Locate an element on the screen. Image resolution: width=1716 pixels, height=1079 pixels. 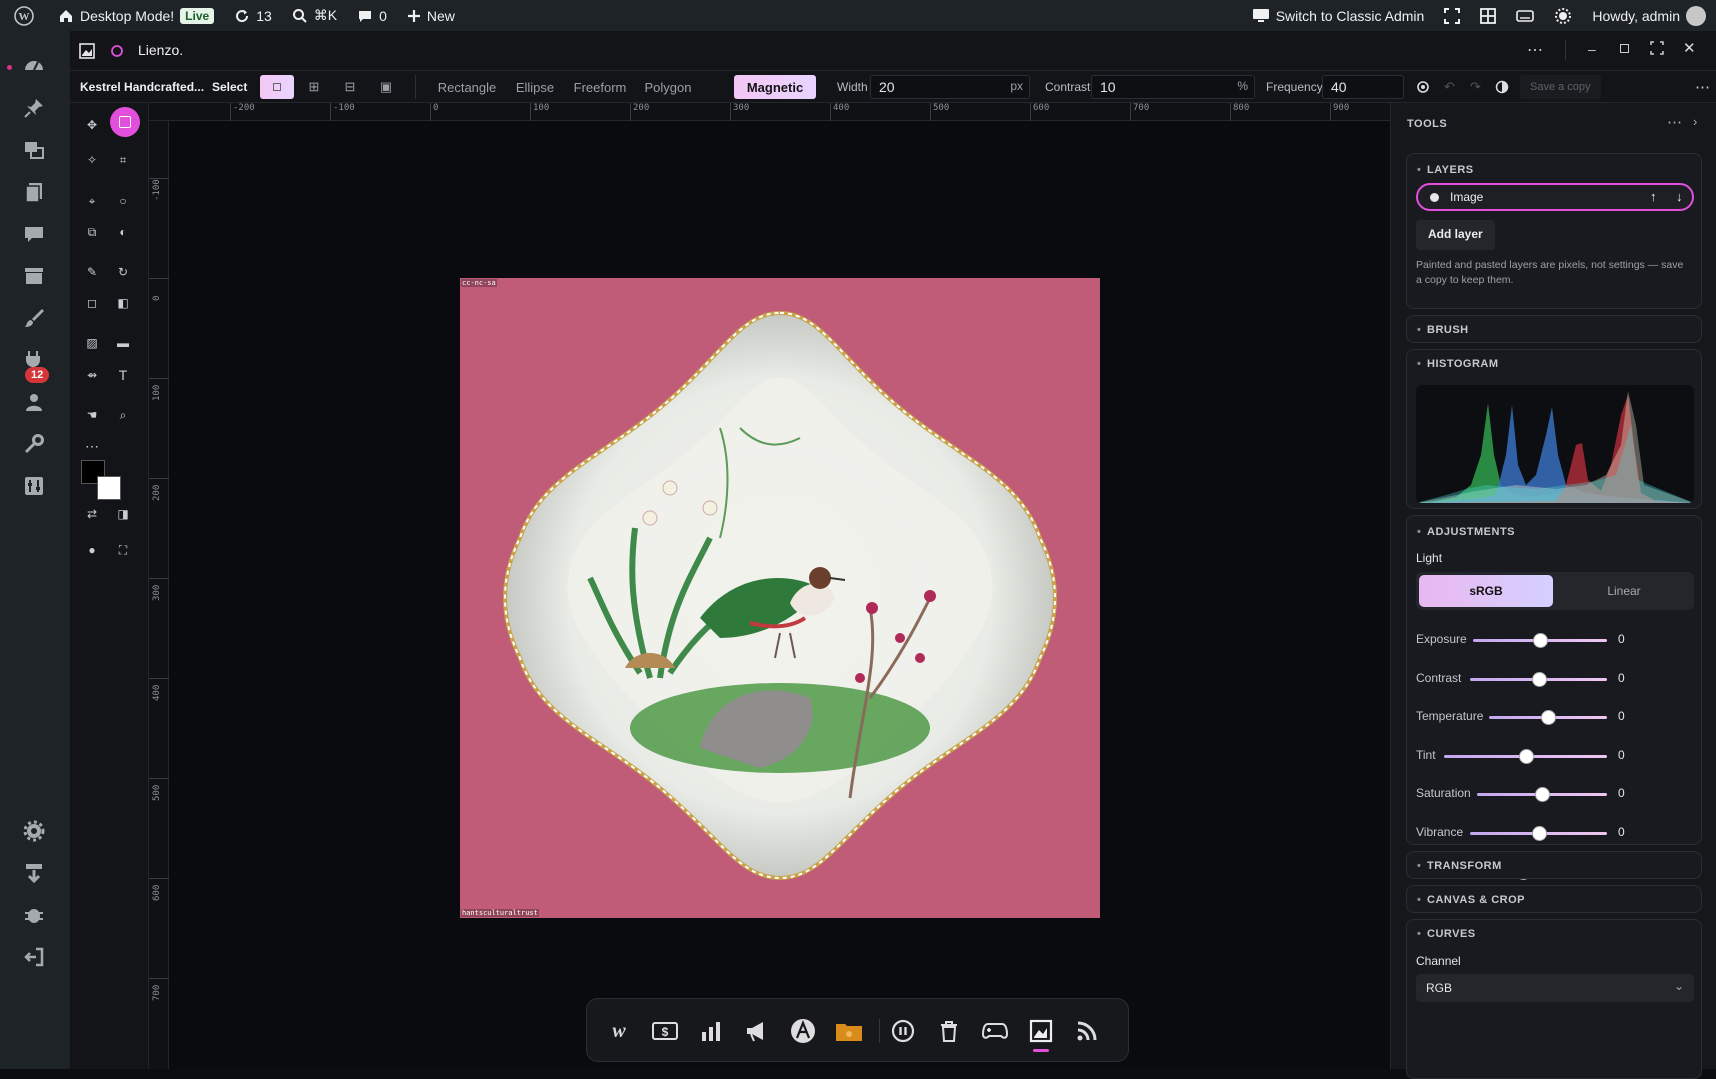
hand-tool-icon: ☚ is located at coordinates (92, 415).